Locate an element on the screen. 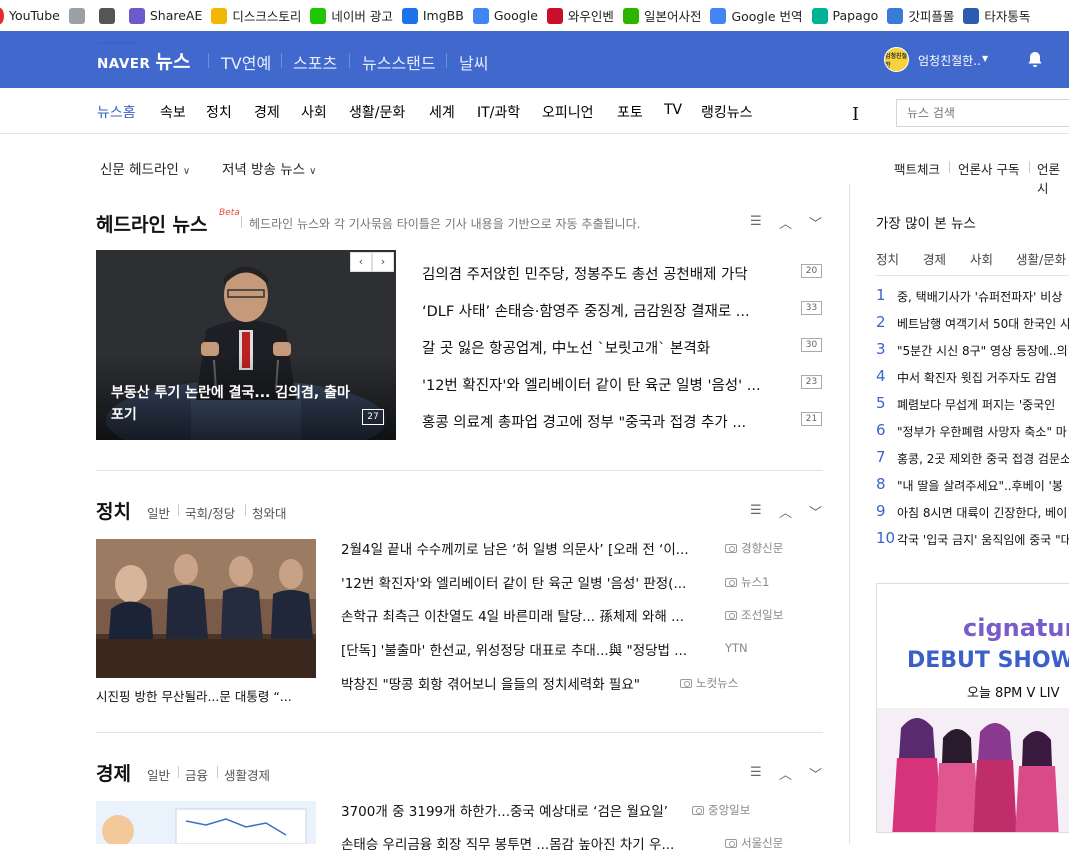 This screenshot has width=1069, height=853. topnav-newsstand: 뉴스스탠드 is located at coordinates (399, 62).